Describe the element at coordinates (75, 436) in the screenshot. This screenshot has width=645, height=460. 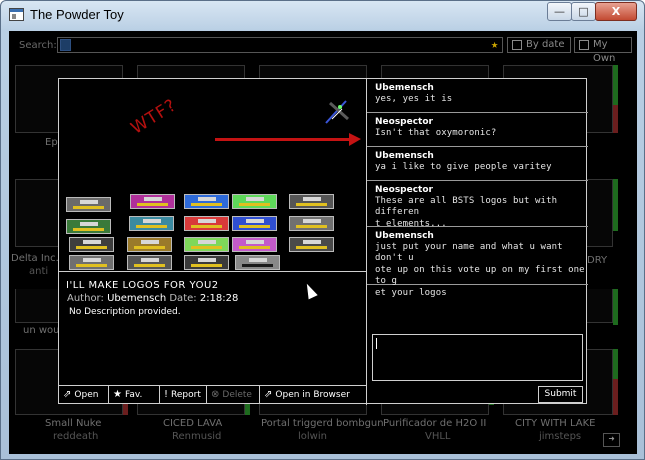
I see `save-author: reddeath` at that location.